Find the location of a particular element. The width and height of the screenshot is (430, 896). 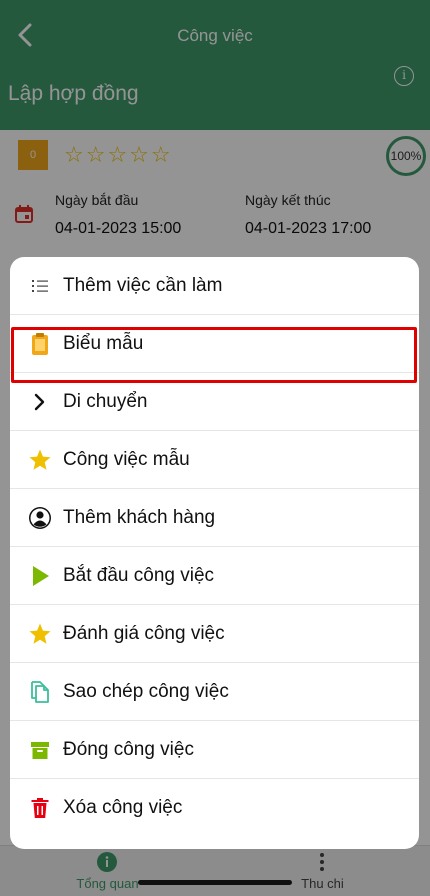

archive-icon is located at coordinates (40, 750).